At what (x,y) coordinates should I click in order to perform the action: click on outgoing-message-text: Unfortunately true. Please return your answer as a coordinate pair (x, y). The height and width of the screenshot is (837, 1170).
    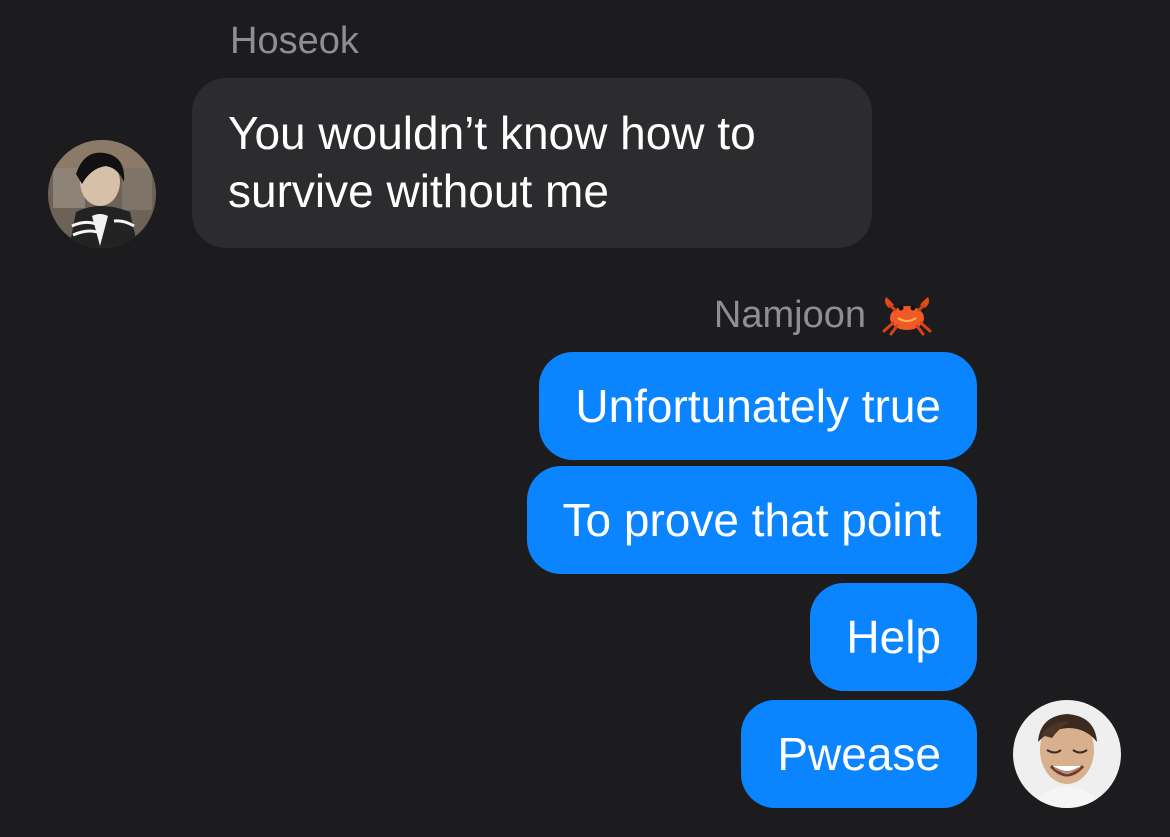
    Looking at the image, I should click on (758, 406).